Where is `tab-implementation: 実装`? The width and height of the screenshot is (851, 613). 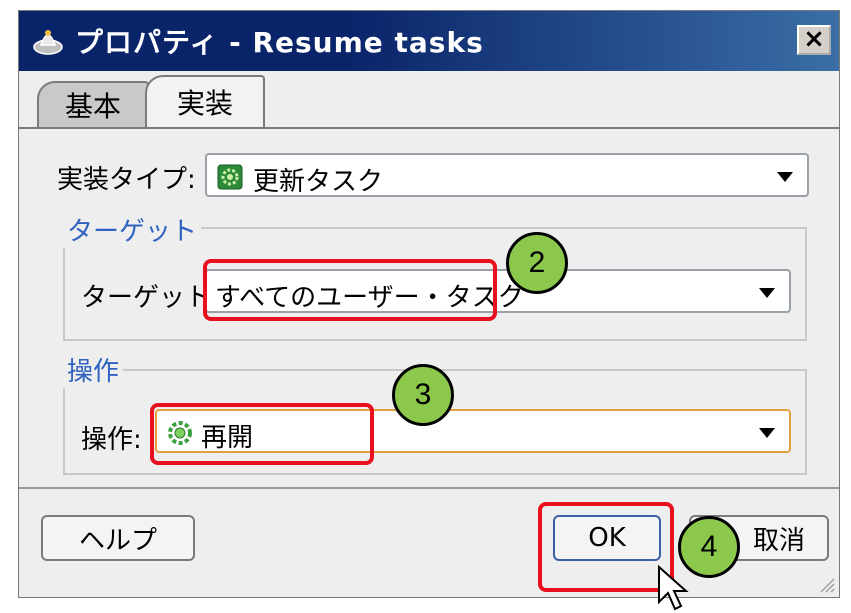
tab-implementation: 実装 is located at coordinates (205, 101).